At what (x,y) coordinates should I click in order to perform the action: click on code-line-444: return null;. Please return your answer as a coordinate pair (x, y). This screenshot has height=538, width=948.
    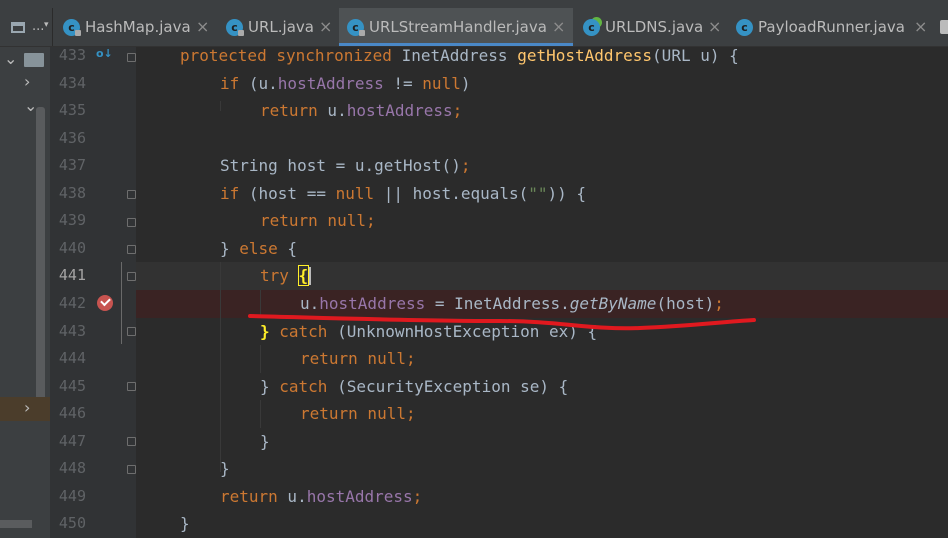
    Looking at the image, I should click on (358, 359).